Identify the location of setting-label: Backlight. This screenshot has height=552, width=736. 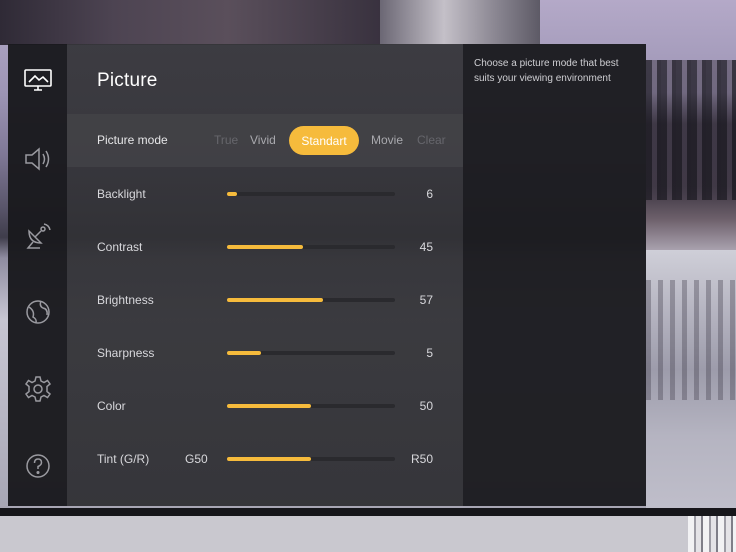
(121, 194).